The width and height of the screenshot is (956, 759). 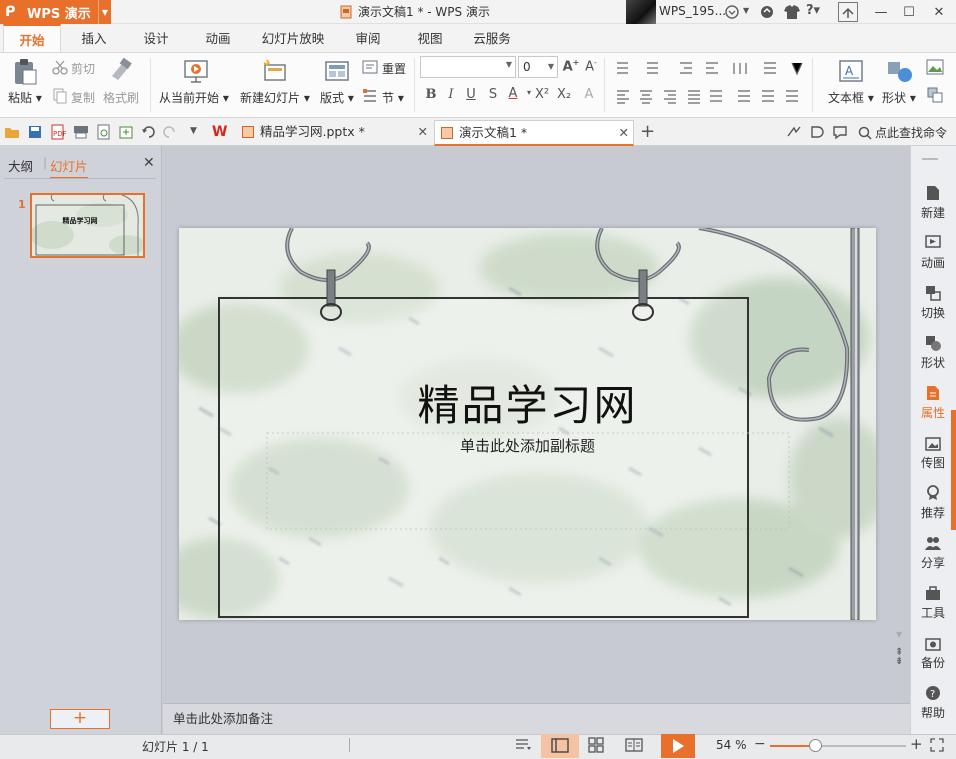 I want to click on cloud-sync-icon, so click(x=767, y=12).